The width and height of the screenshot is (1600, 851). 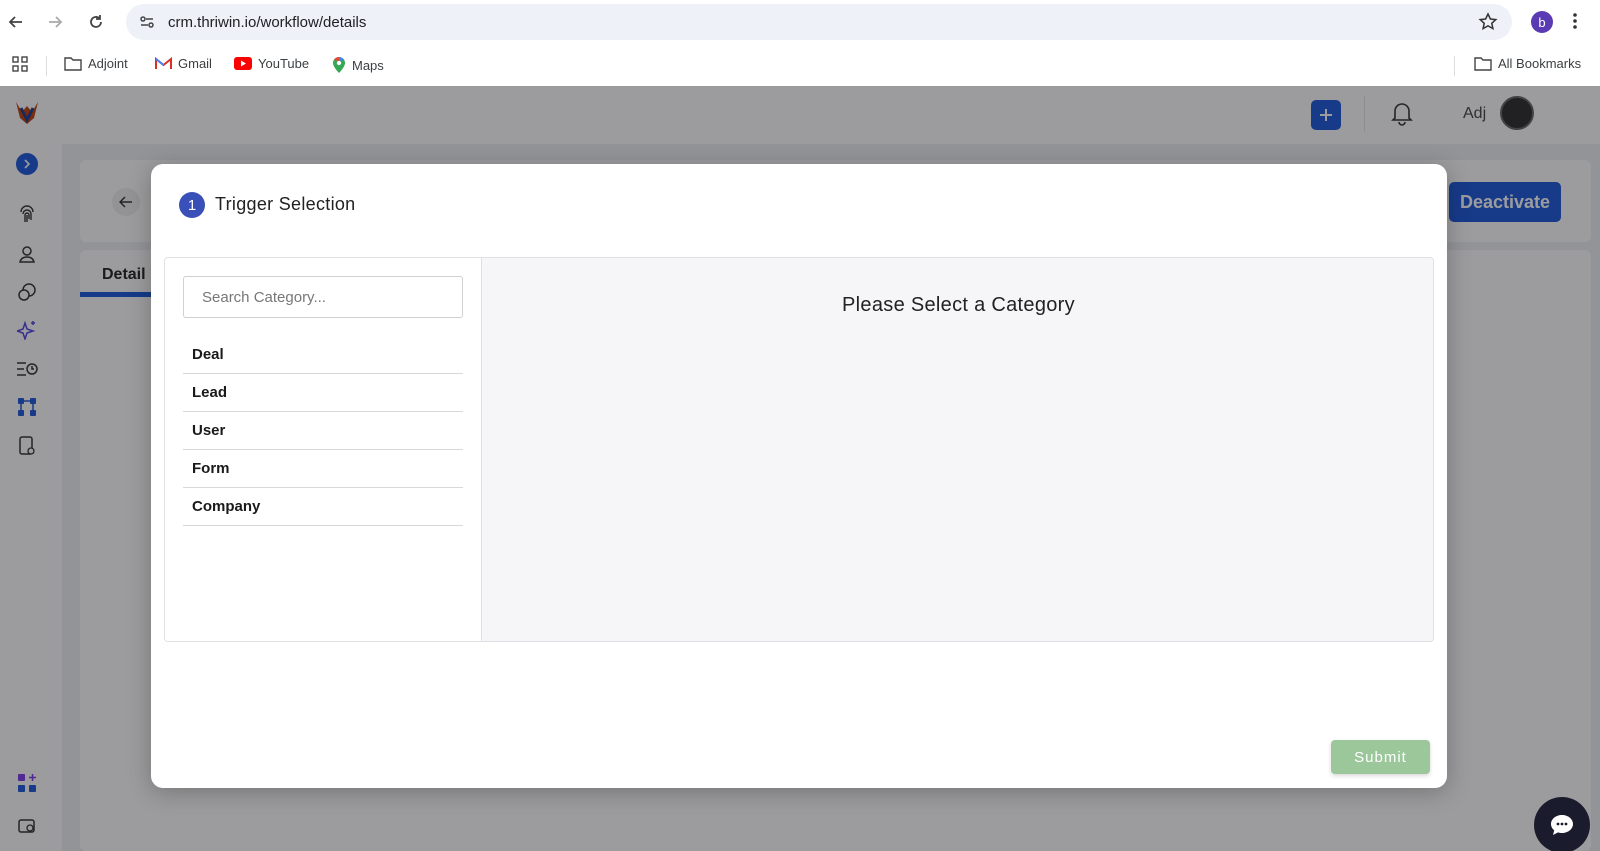 What do you see at coordinates (1488, 24) in the screenshot?
I see `bookmark-star-icon` at bounding box center [1488, 24].